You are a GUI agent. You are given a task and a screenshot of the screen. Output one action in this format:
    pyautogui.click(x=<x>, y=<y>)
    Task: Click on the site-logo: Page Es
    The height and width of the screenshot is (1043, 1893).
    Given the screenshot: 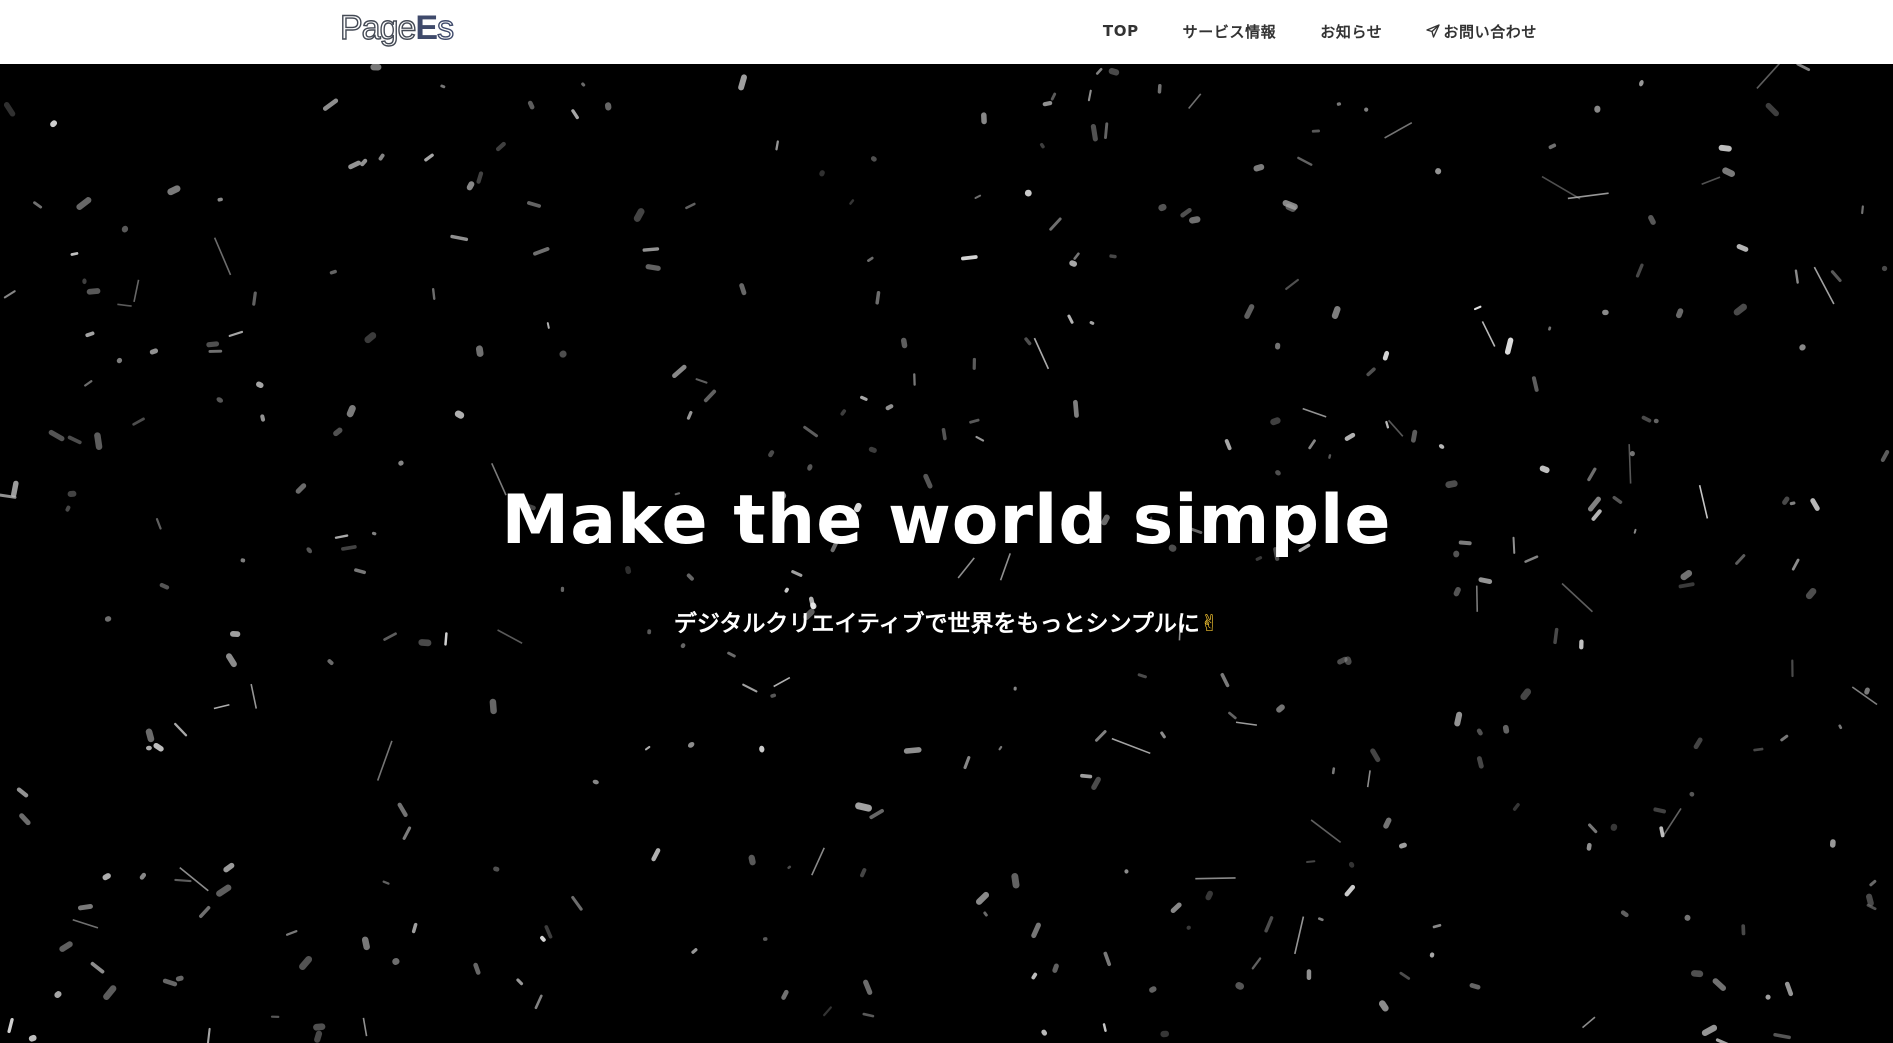 What is the action you would take?
    pyautogui.click(x=396, y=30)
    